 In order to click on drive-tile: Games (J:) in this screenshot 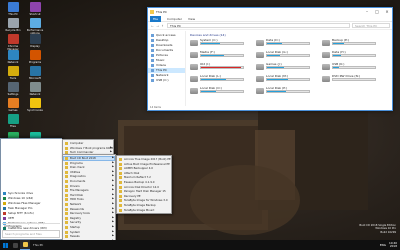, I will do `click(283, 67)`.